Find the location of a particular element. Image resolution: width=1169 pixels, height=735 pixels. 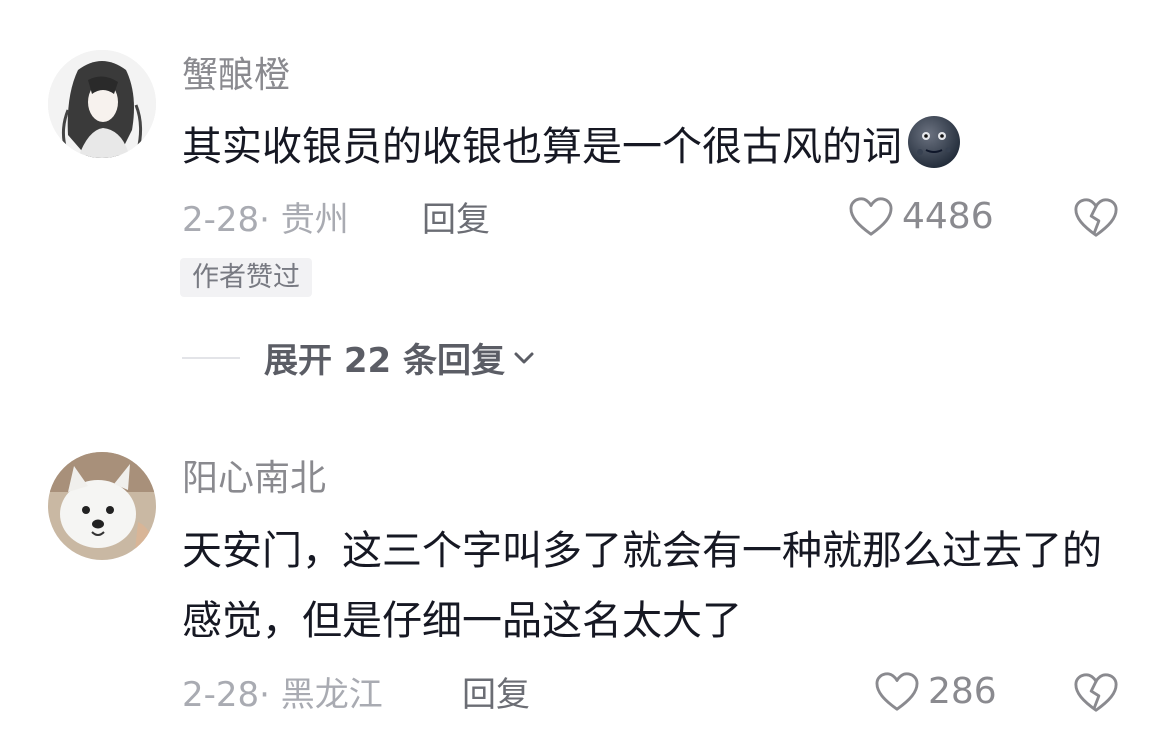

expand-replies-label: 展开 22 条回复 is located at coordinates (384, 361).